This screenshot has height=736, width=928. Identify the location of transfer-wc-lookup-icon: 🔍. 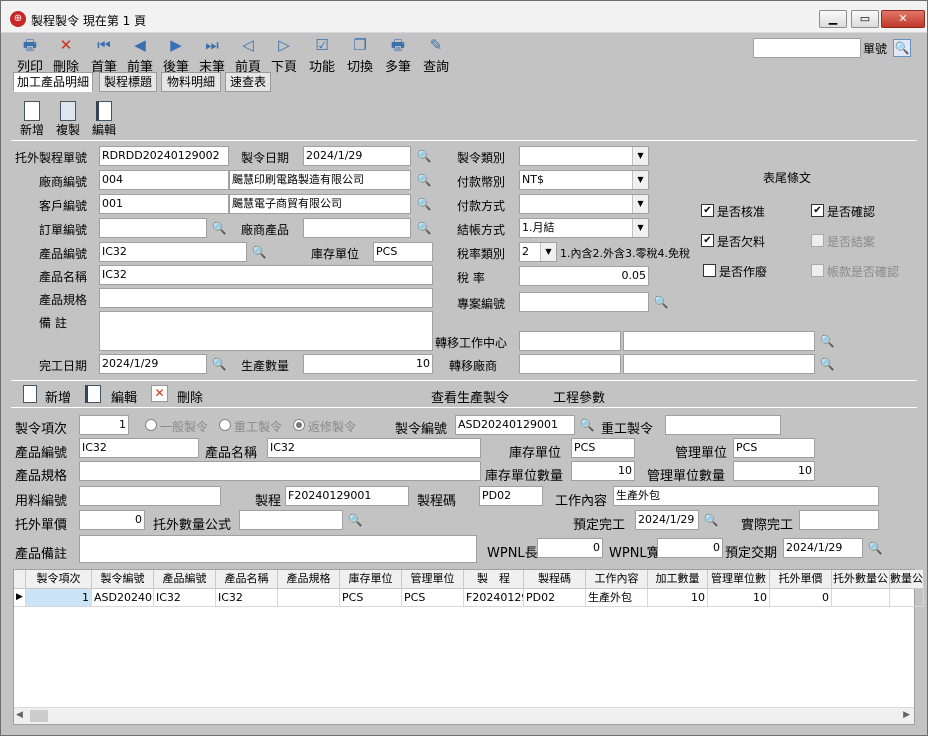
(827, 341).